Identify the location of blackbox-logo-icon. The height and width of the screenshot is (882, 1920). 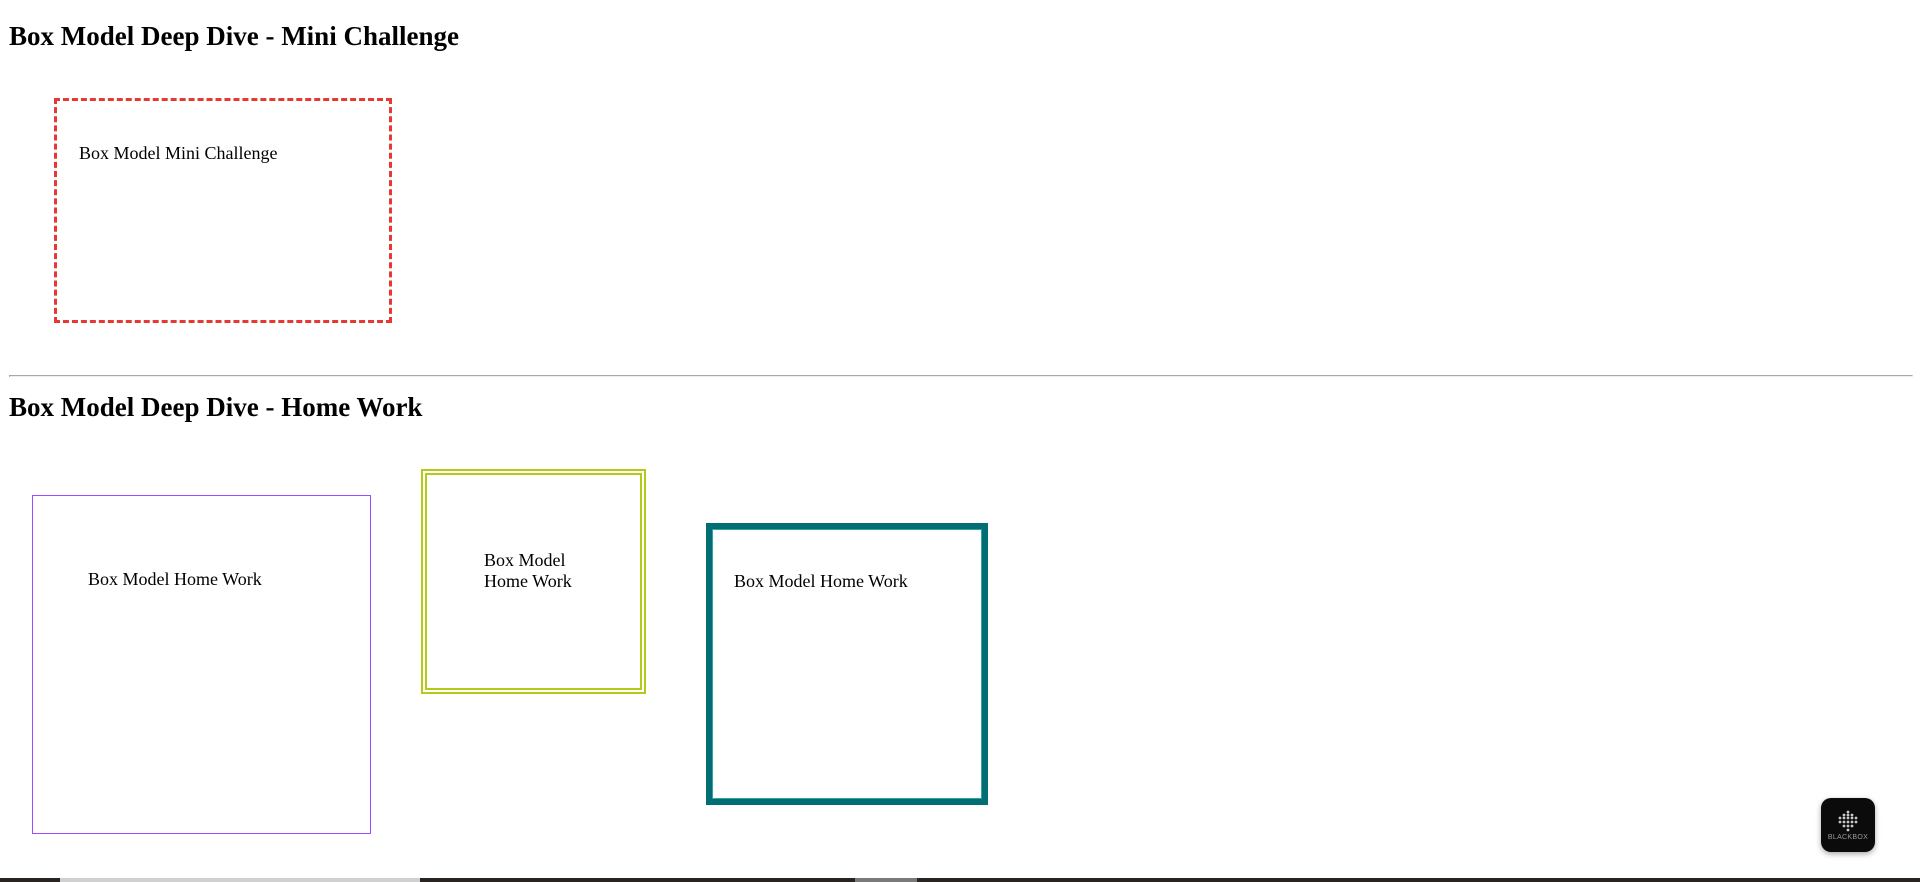
(1848, 820).